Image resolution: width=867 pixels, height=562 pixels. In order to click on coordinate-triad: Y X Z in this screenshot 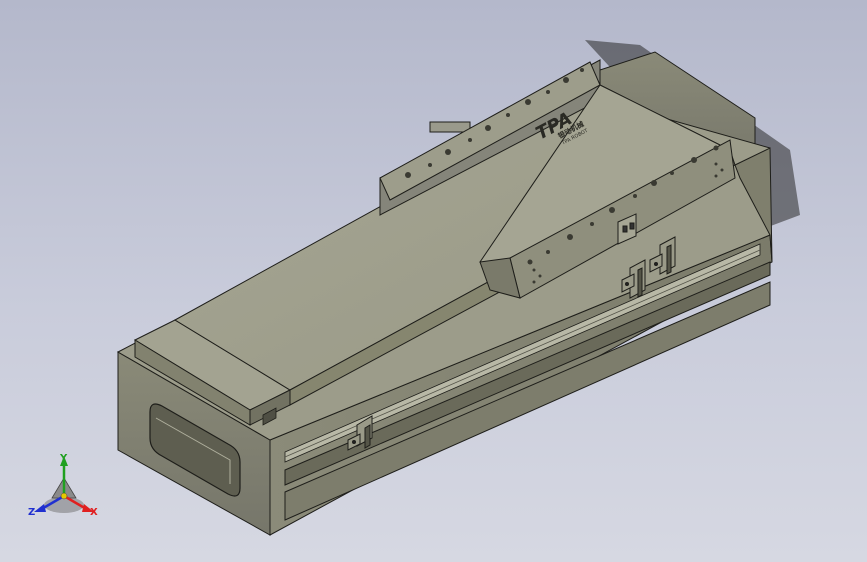, I will do `click(63, 485)`.